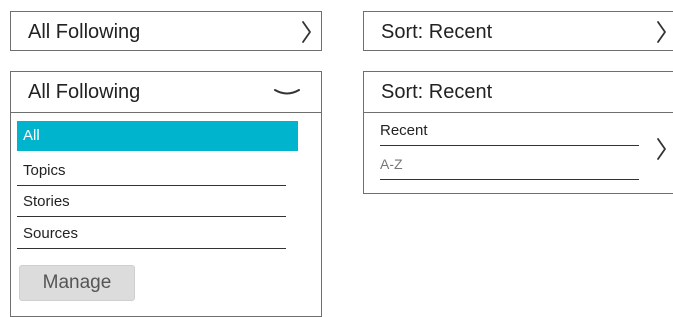 This screenshot has height=317, width=673. I want to click on sort-option-label: A-Z, so click(391, 164).